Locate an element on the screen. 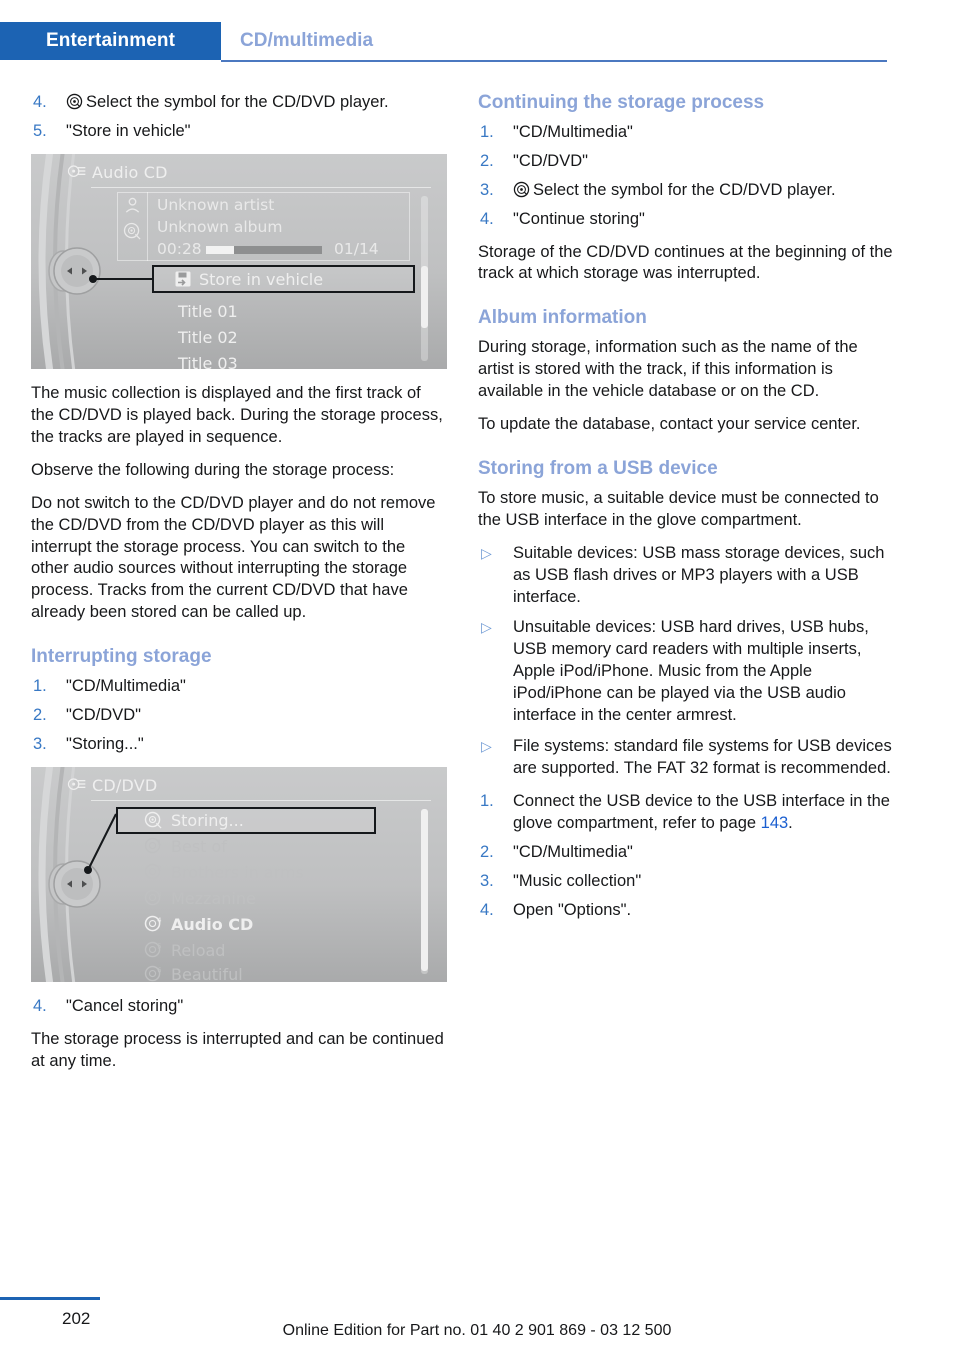  list-item: Title 02 is located at coordinates (208, 337).